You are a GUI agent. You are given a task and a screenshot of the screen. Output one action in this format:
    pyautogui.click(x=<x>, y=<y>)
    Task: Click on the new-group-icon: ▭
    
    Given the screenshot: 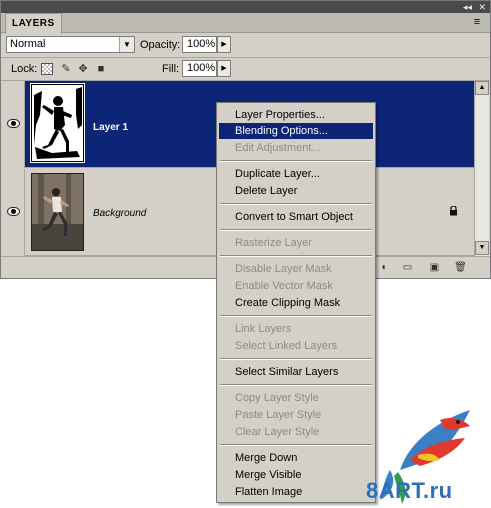 What is the action you would take?
    pyautogui.click(x=407, y=268)
    